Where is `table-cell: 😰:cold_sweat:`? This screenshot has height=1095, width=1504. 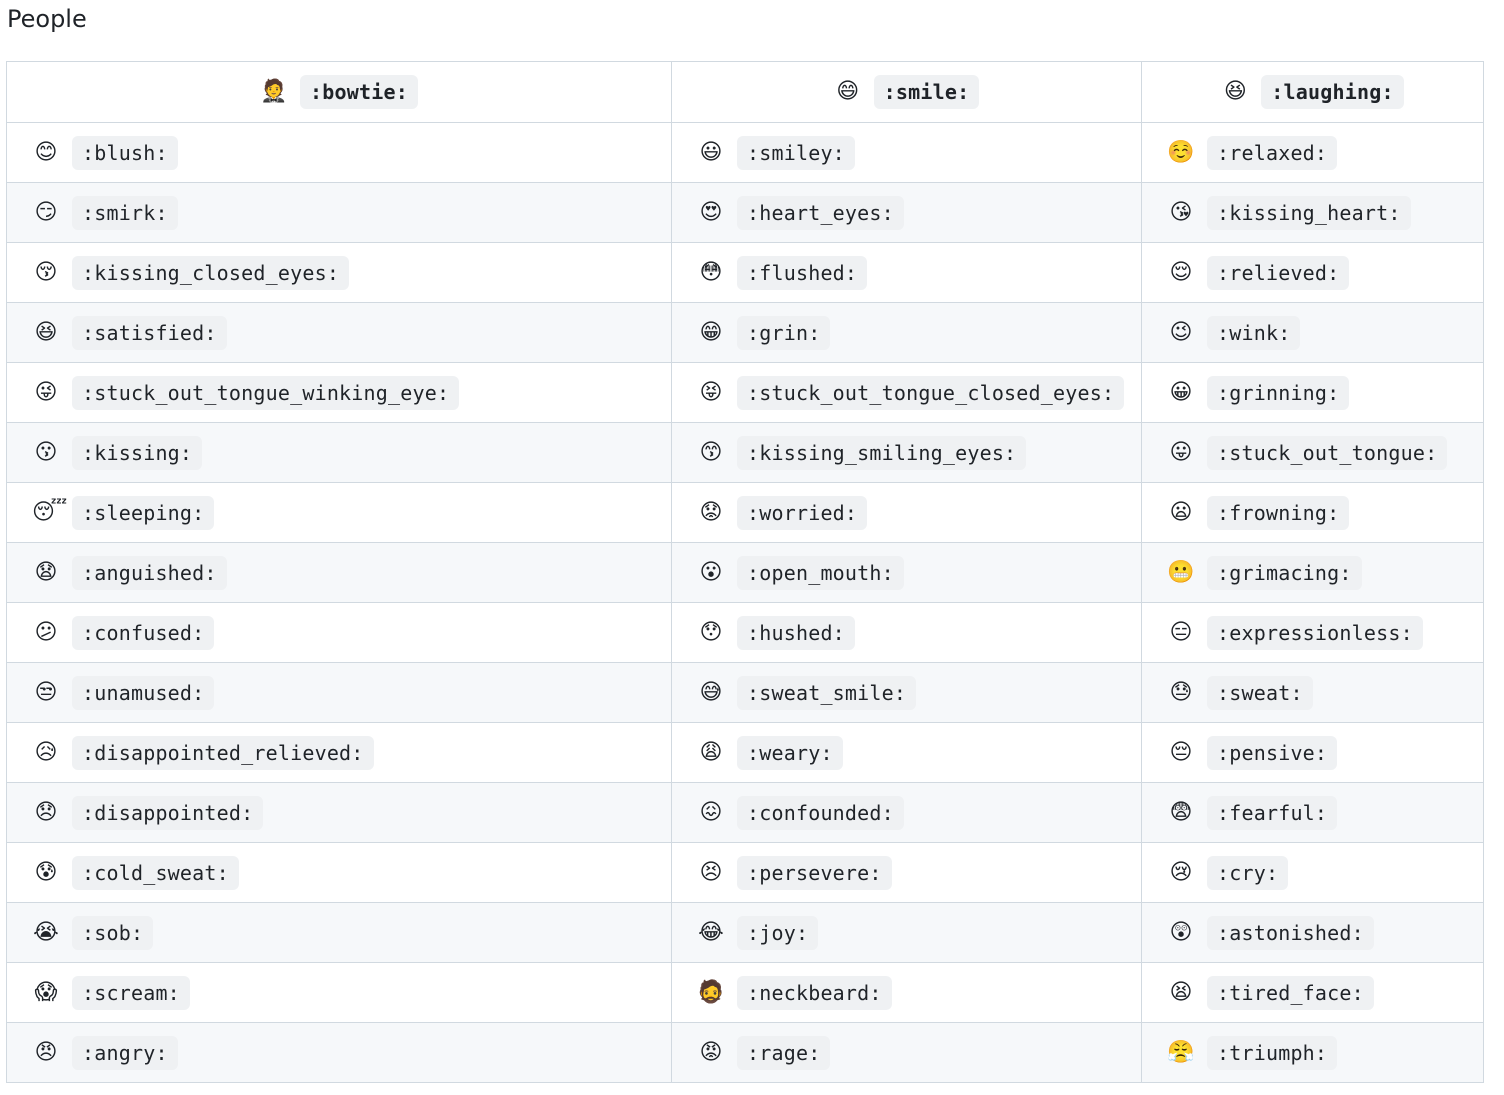 table-cell: 😰:cold_sweat: is located at coordinates (339, 872).